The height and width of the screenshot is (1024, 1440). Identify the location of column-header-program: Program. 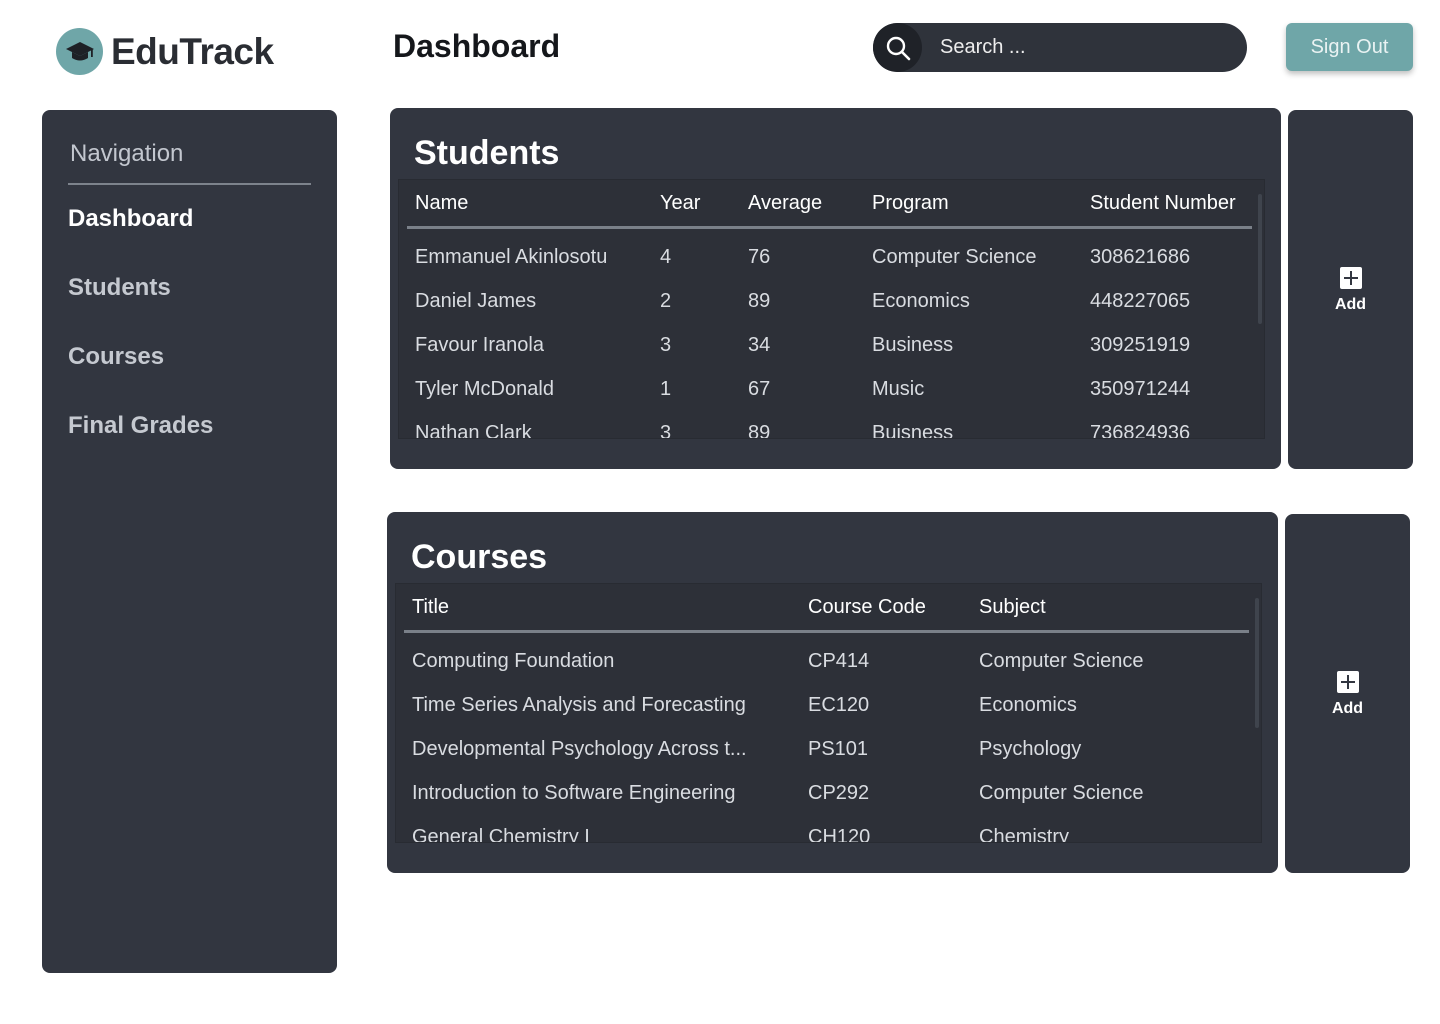
(910, 203).